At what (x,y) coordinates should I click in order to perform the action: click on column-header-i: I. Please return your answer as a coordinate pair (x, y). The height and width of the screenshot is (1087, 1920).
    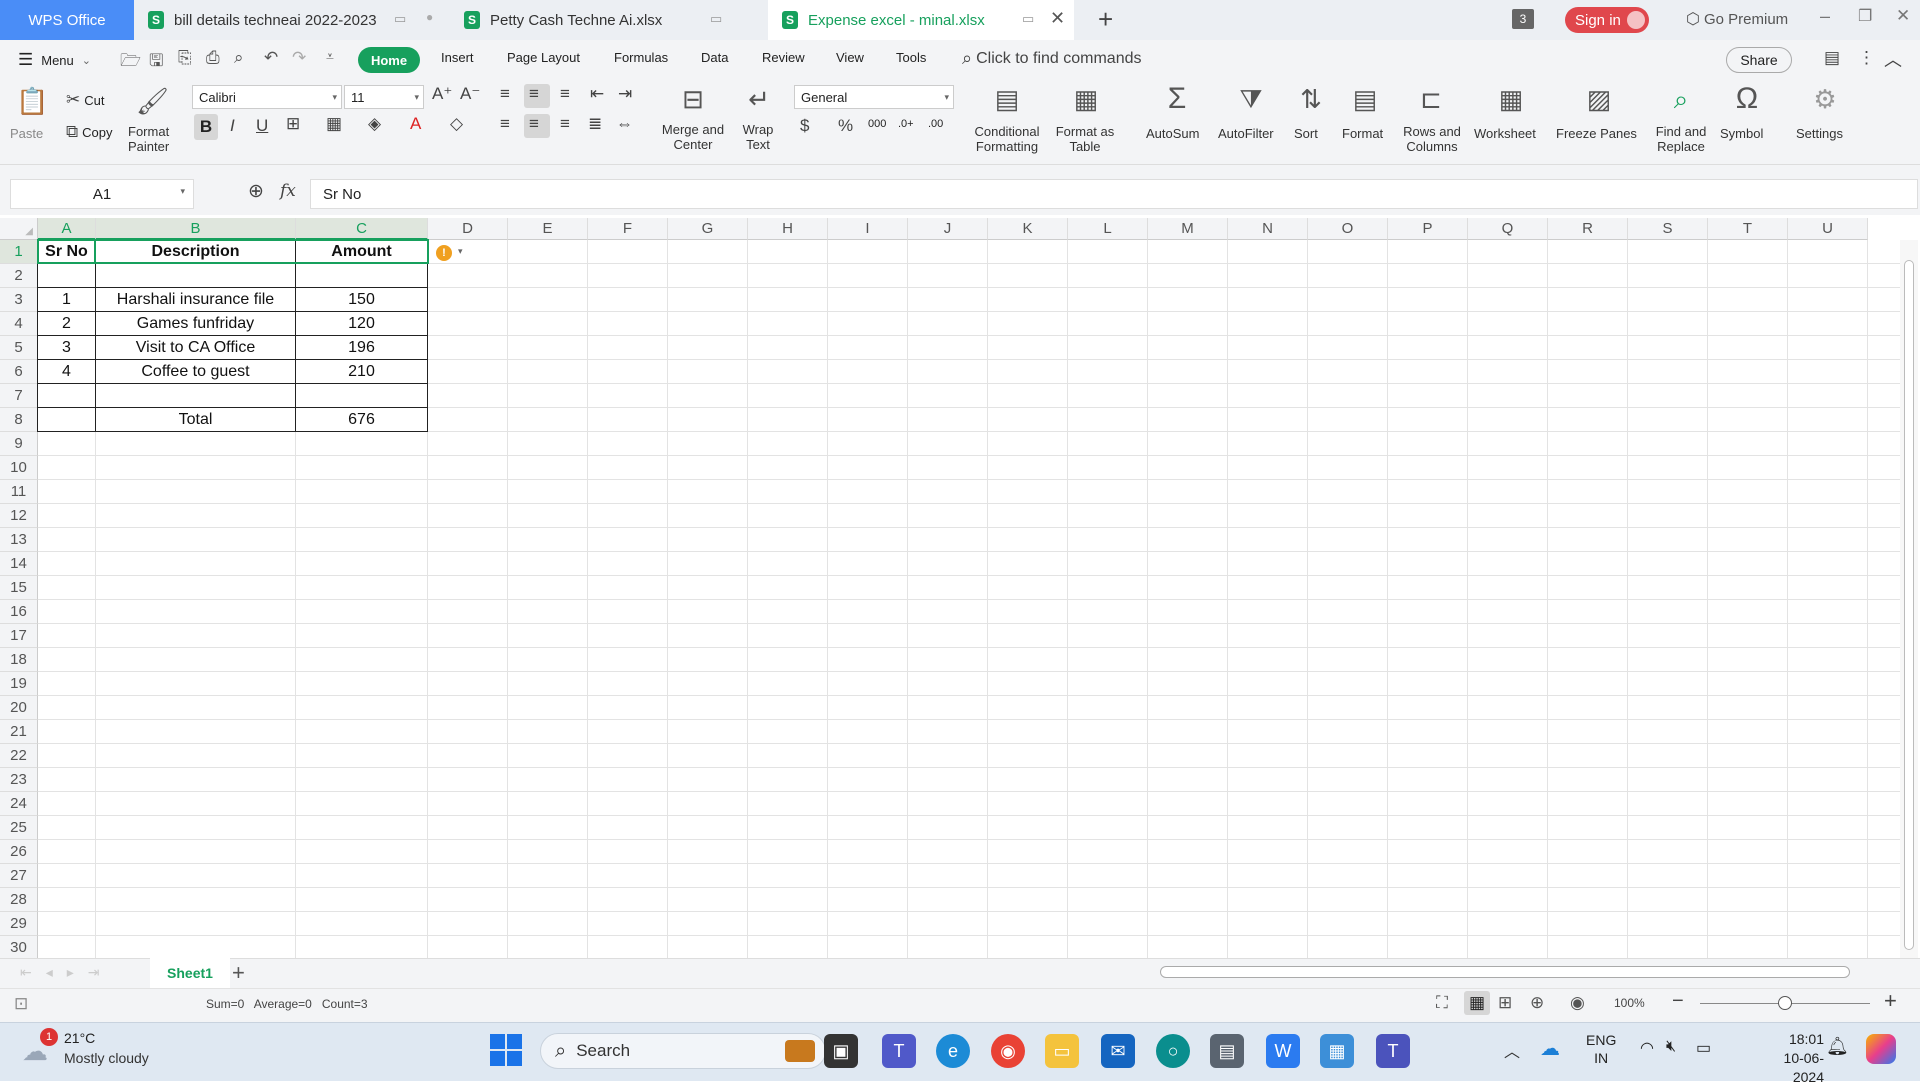
    Looking at the image, I should click on (868, 229).